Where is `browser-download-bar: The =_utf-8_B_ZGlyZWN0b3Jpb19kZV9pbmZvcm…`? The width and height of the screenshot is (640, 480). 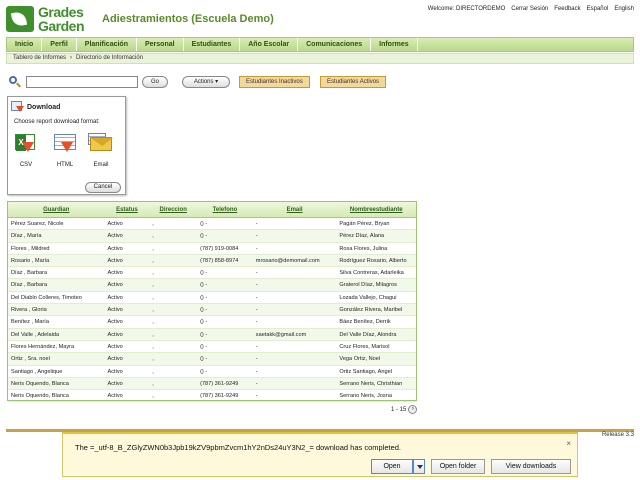
browser-download-bar: The =_utf-8_B_ZGlyZWN0b3Jpb19kZV9pbmZvcm… is located at coordinates (320, 454).